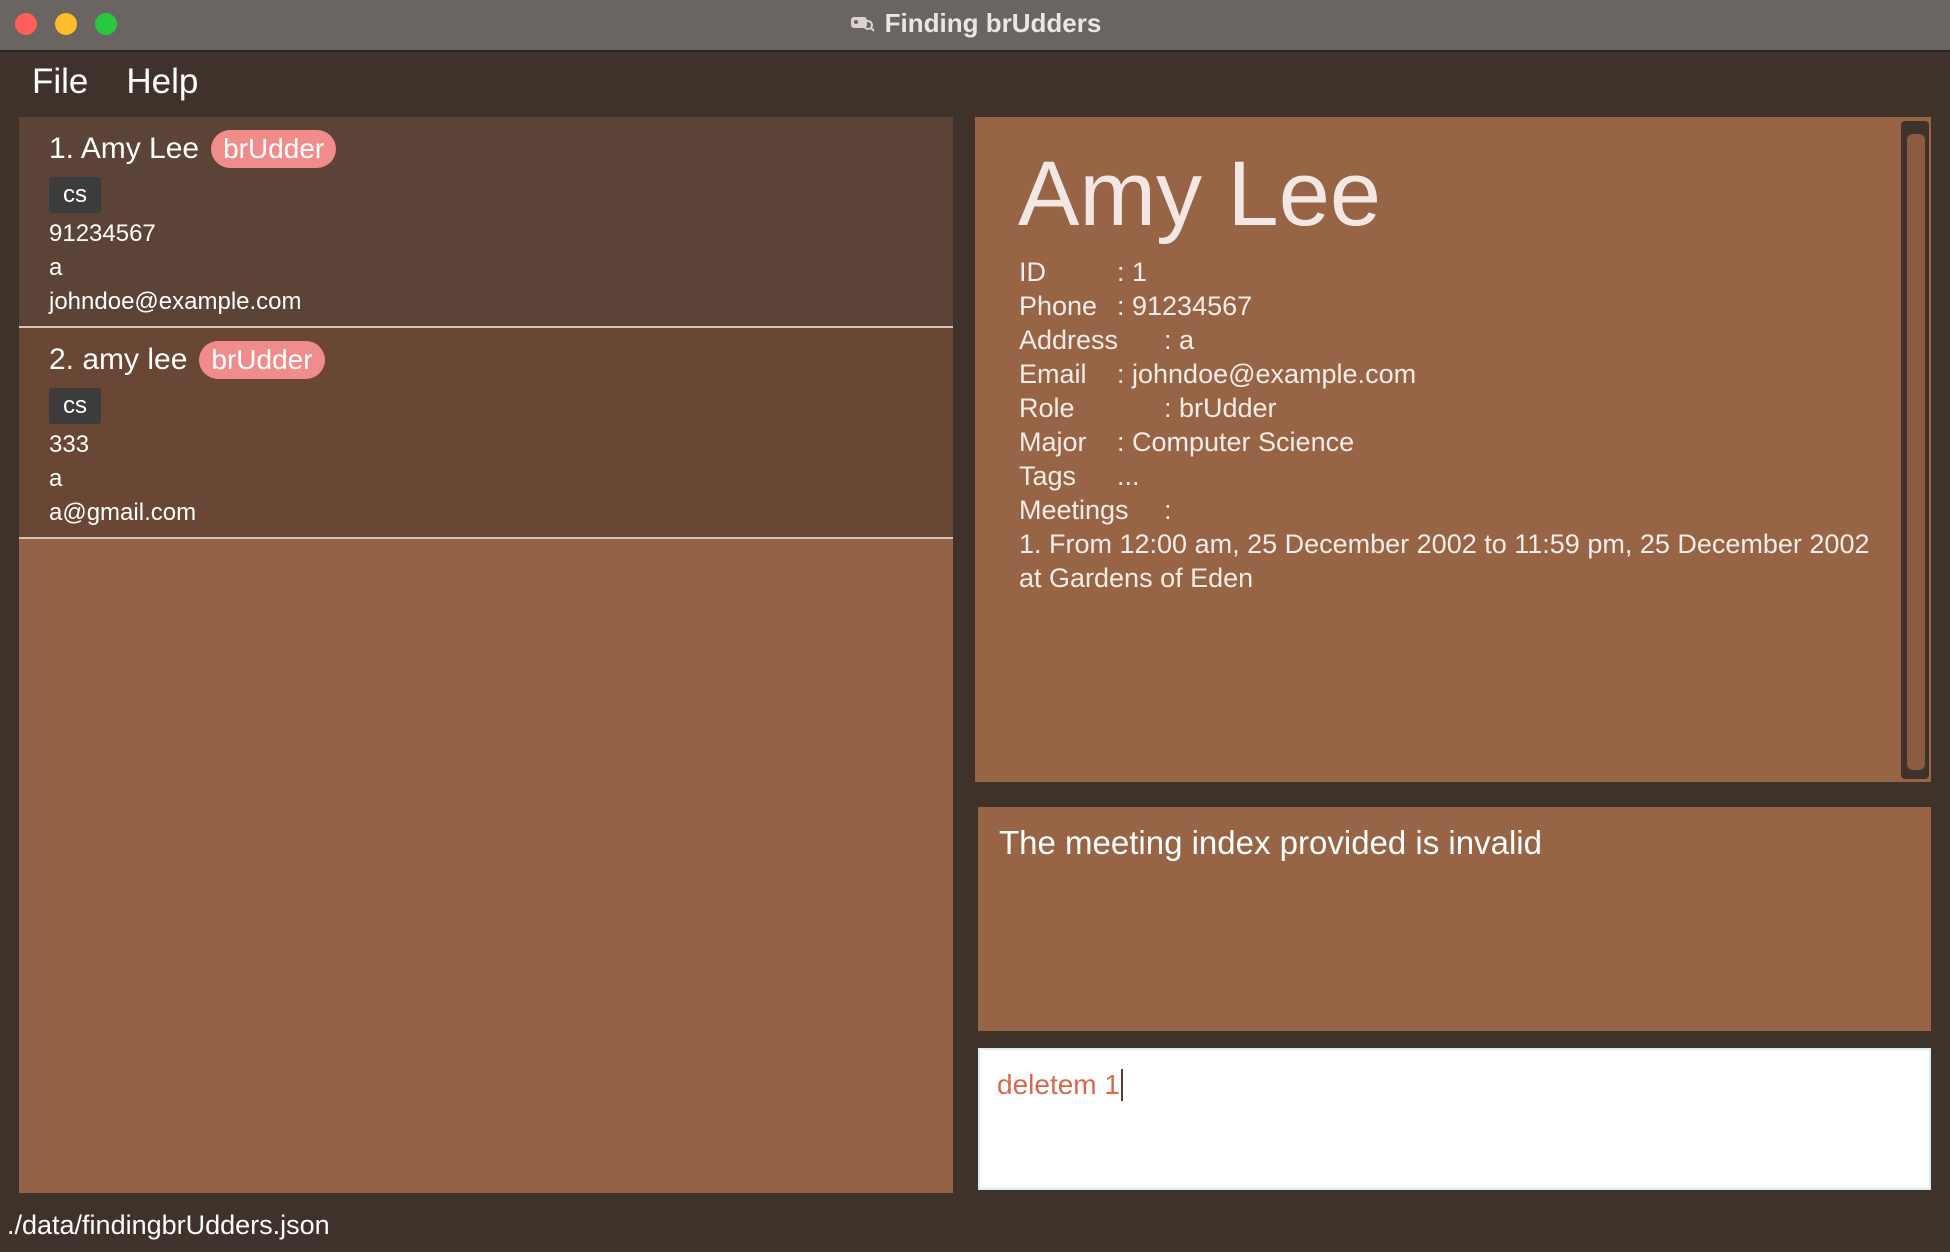 This screenshot has height=1252, width=1950. Describe the element at coordinates (1454, 919) in the screenshot. I see `result-display: The meeting index provided is invalid` at that location.